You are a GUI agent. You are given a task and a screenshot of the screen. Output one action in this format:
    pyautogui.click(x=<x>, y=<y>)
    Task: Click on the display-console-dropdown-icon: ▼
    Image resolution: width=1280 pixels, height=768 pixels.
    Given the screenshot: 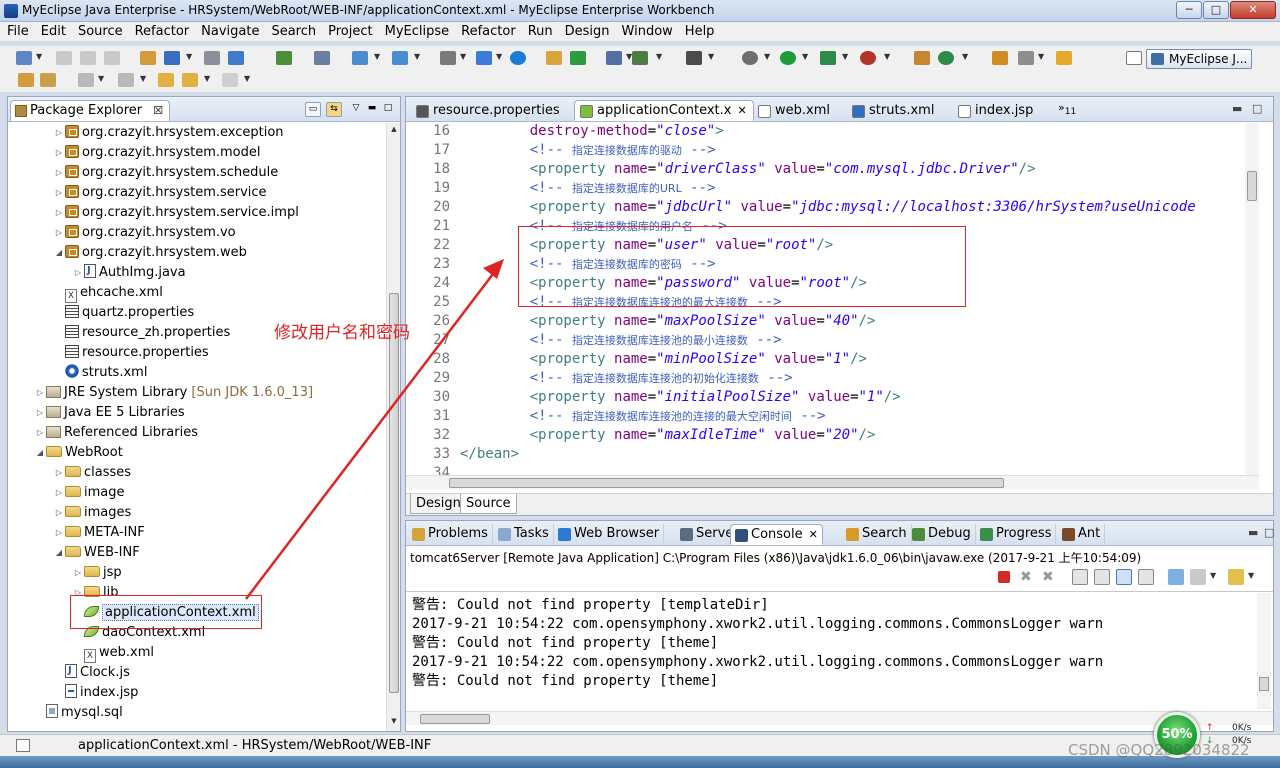 What is the action you would take?
    pyautogui.click(x=1213, y=575)
    